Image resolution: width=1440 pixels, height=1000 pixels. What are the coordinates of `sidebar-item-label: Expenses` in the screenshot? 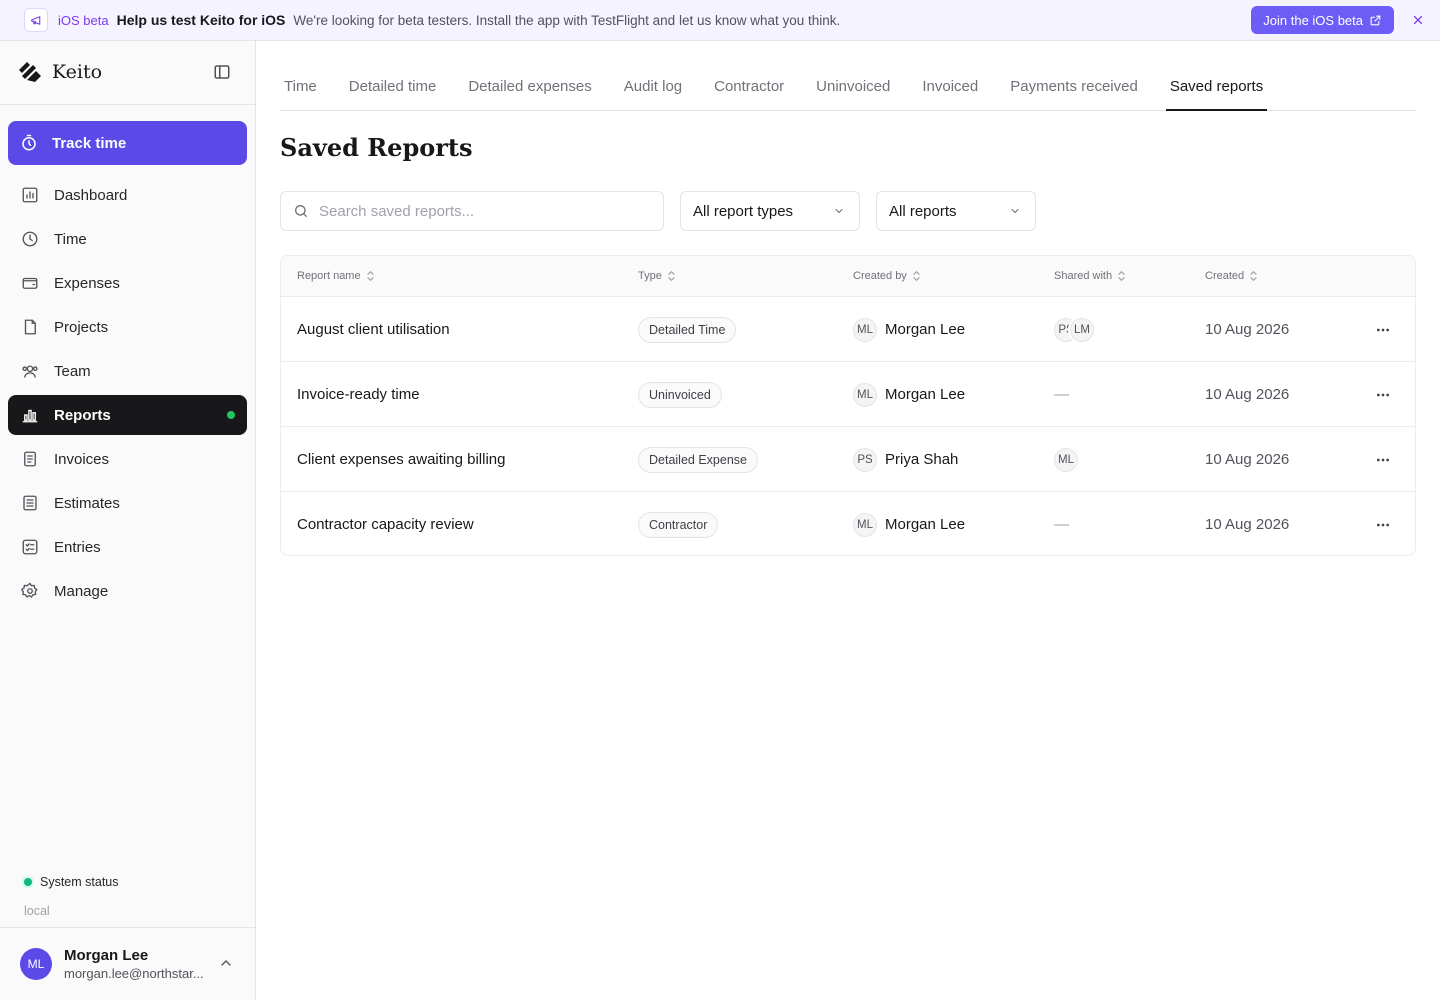 It's located at (87, 283).